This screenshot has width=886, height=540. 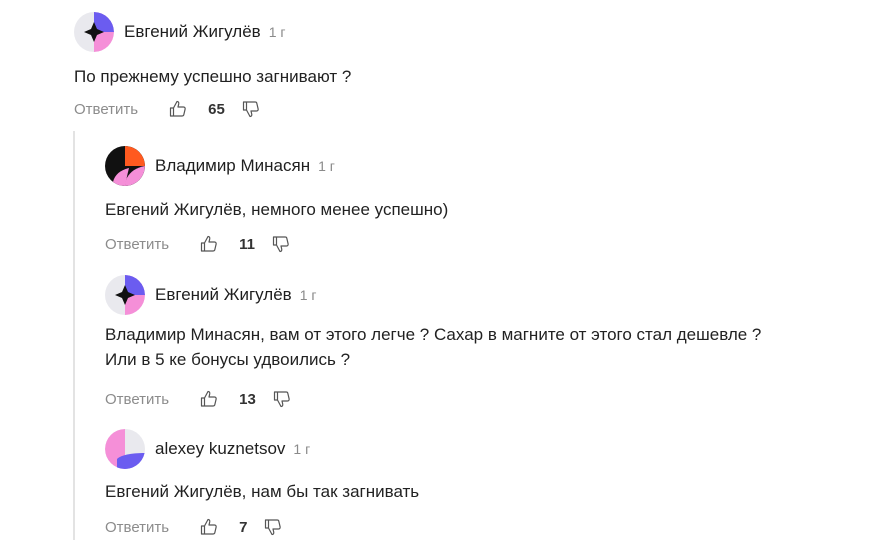 I want to click on comment-text: Евгений Жигулёв, немного менее успешно), so click(x=277, y=209).